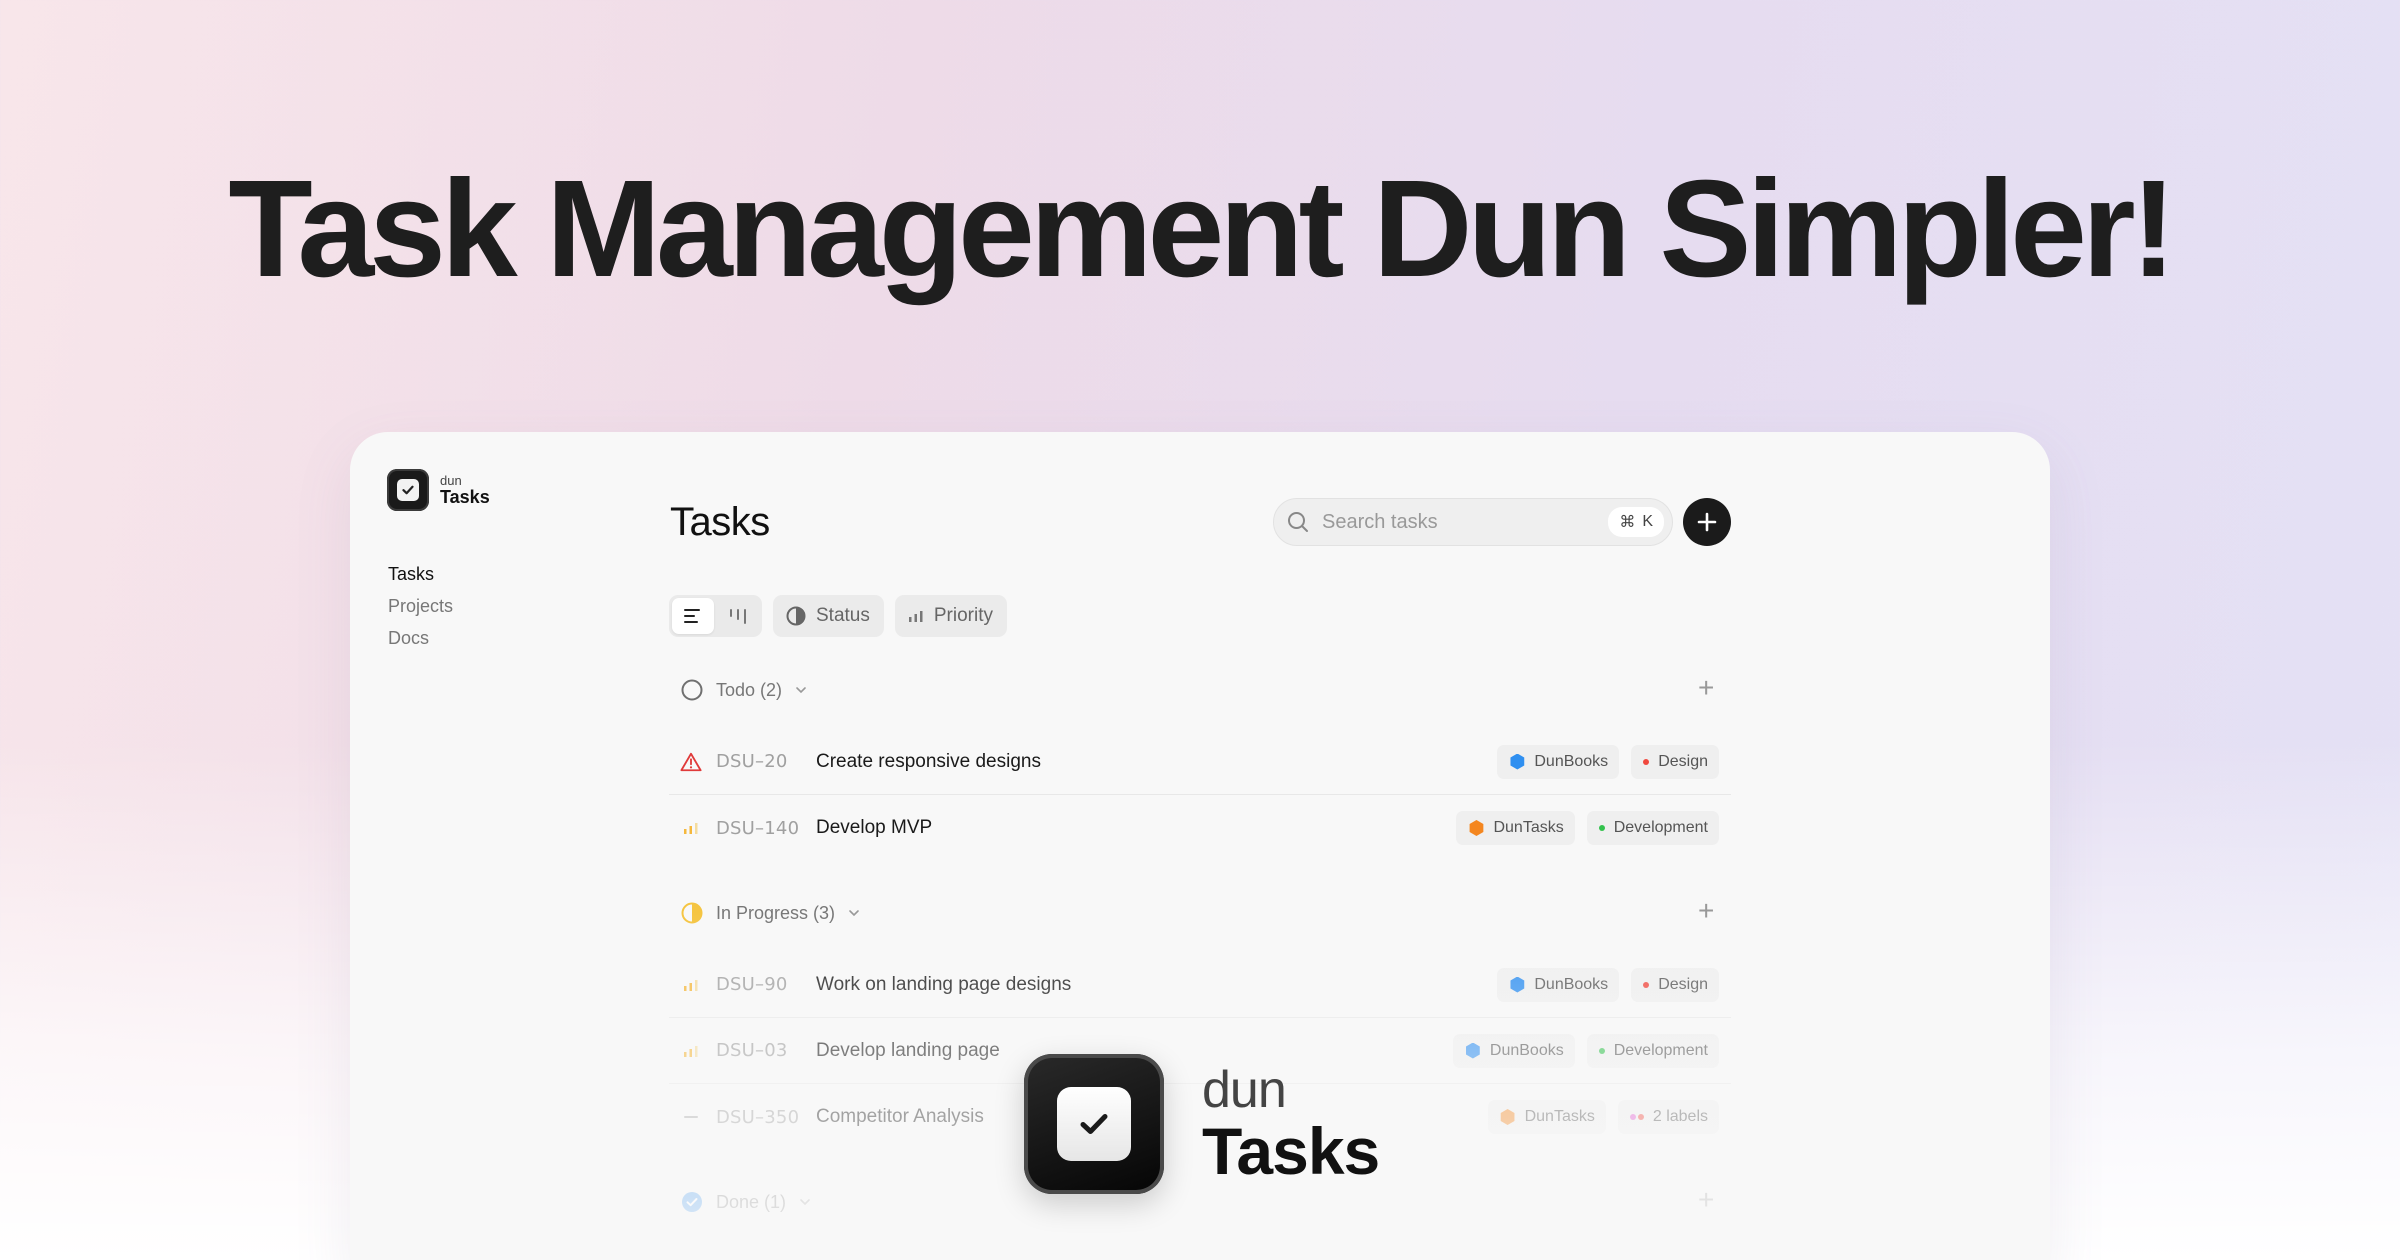 The image size is (2400, 1260). Describe the element at coordinates (692, 690) in the screenshot. I see `todo-status-icon` at that location.